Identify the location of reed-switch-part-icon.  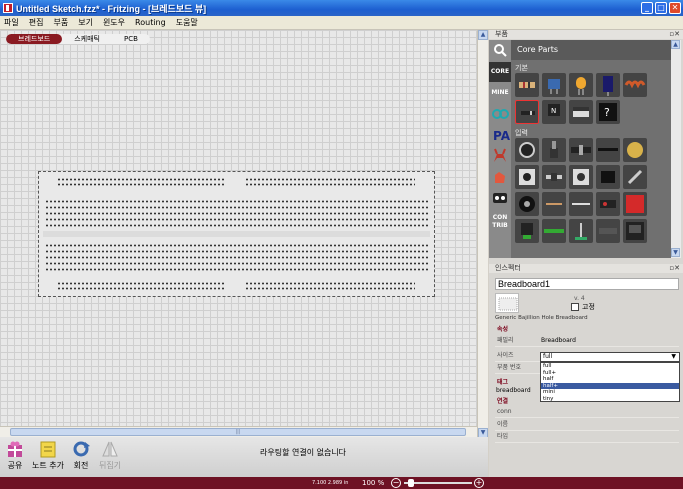
(581, 204).